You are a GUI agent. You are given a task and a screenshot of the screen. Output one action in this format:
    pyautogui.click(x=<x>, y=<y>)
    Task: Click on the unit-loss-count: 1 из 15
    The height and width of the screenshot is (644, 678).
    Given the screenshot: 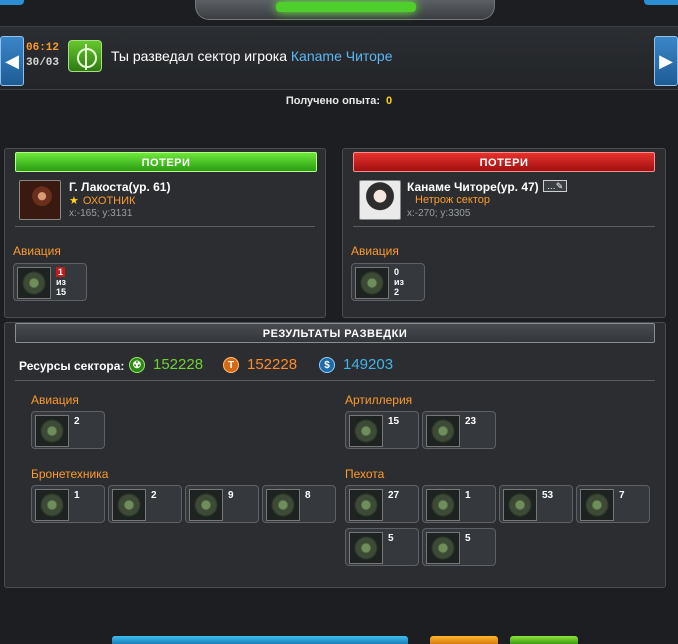 What is the action you would take?
    pyautogui.click(x=61, y=282)
    